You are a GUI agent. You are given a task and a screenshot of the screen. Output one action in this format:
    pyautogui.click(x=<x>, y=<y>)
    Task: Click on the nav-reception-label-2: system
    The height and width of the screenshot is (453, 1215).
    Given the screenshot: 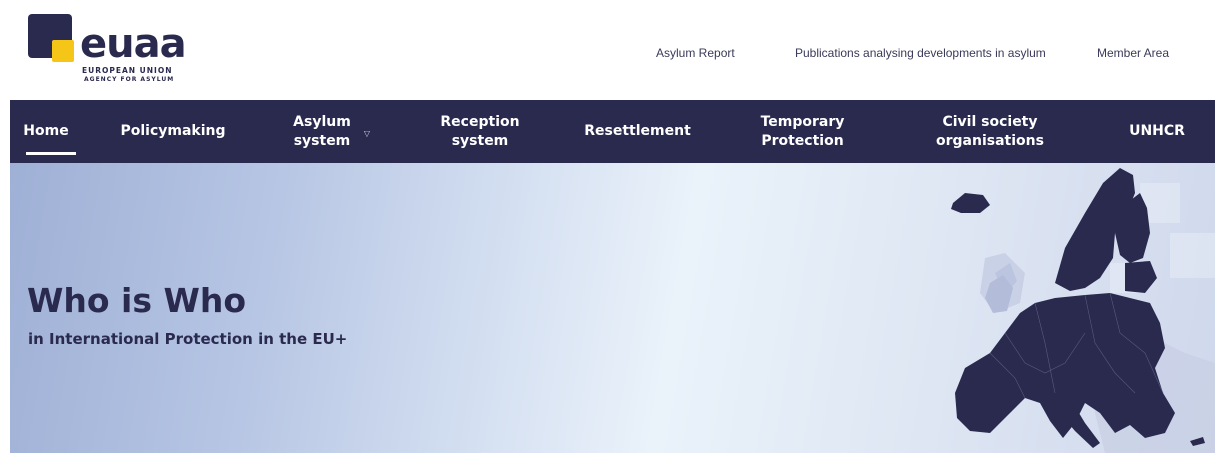 What is the action you would take?
    pyautogui.click(x=480, y=140)
    